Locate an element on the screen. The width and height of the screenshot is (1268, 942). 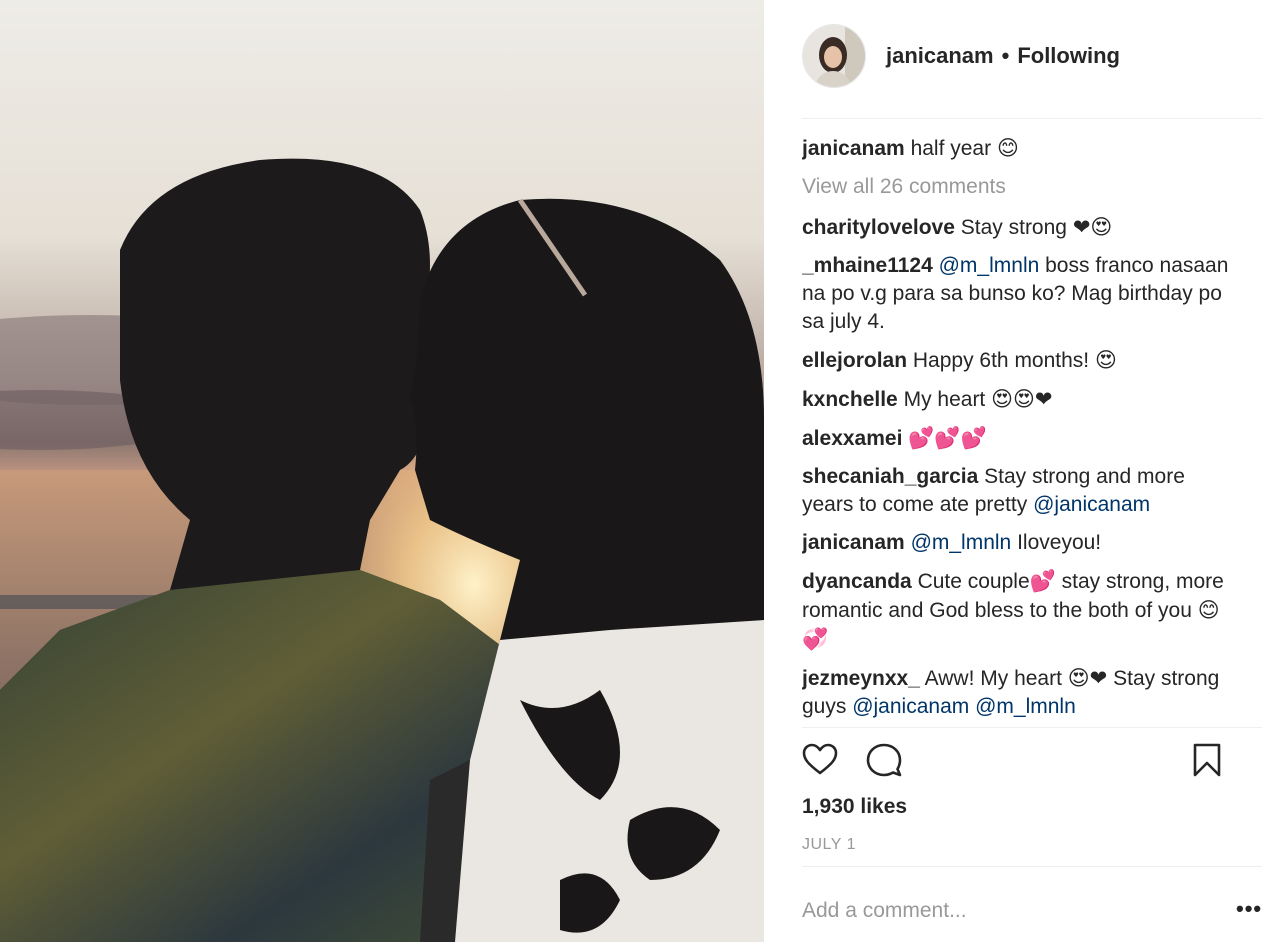
comment-text: Cute couple is located at coordinates (973, 581).